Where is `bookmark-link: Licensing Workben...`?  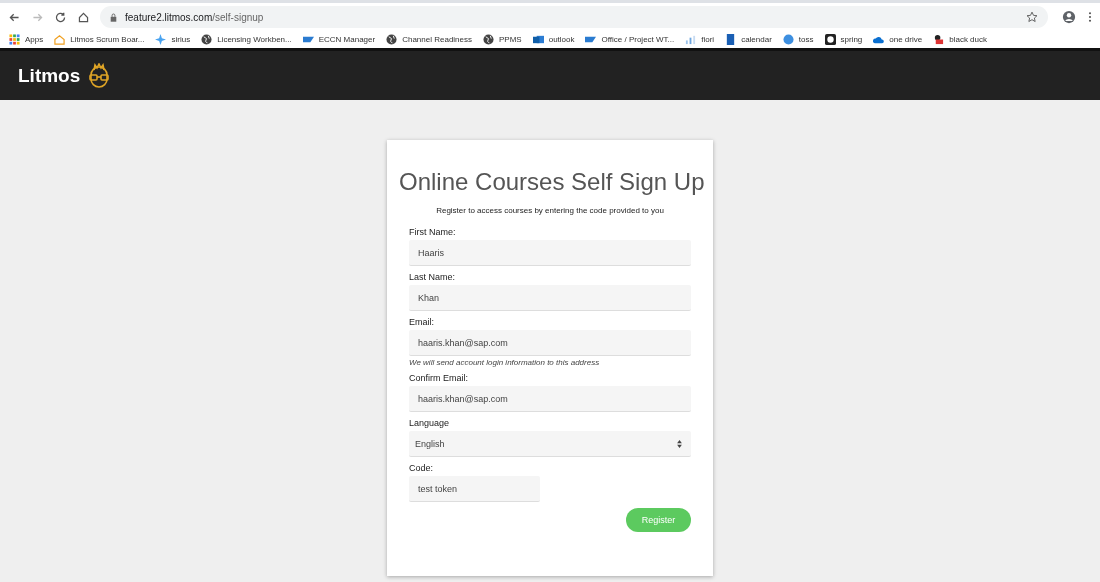
bookmark-link: Licensing Workben... is located at coordinates (254, 39).